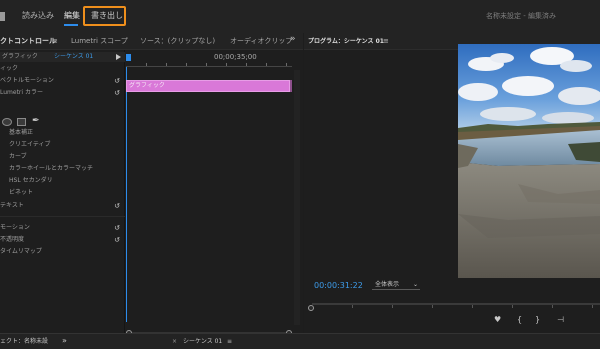 The image size is (600, 349). I want to click on rectangle-mask-icon, so click(21, 122).